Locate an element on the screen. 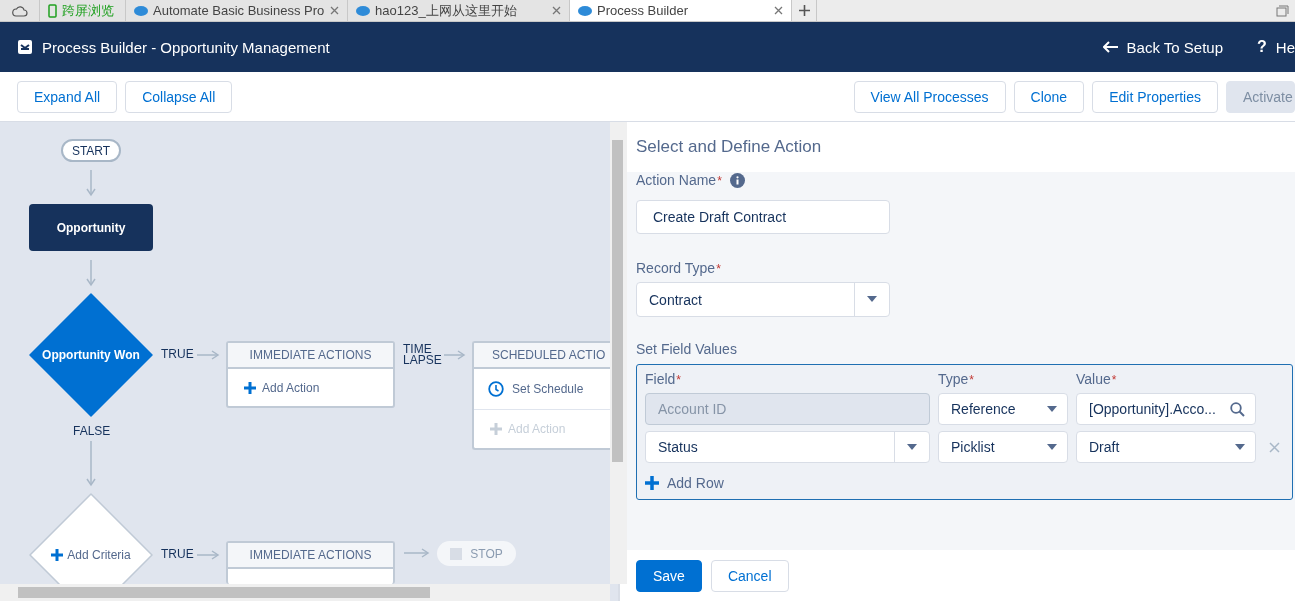 This screenshot has width=1295, height=601. phone-icon is located at coordinates (52, 10).